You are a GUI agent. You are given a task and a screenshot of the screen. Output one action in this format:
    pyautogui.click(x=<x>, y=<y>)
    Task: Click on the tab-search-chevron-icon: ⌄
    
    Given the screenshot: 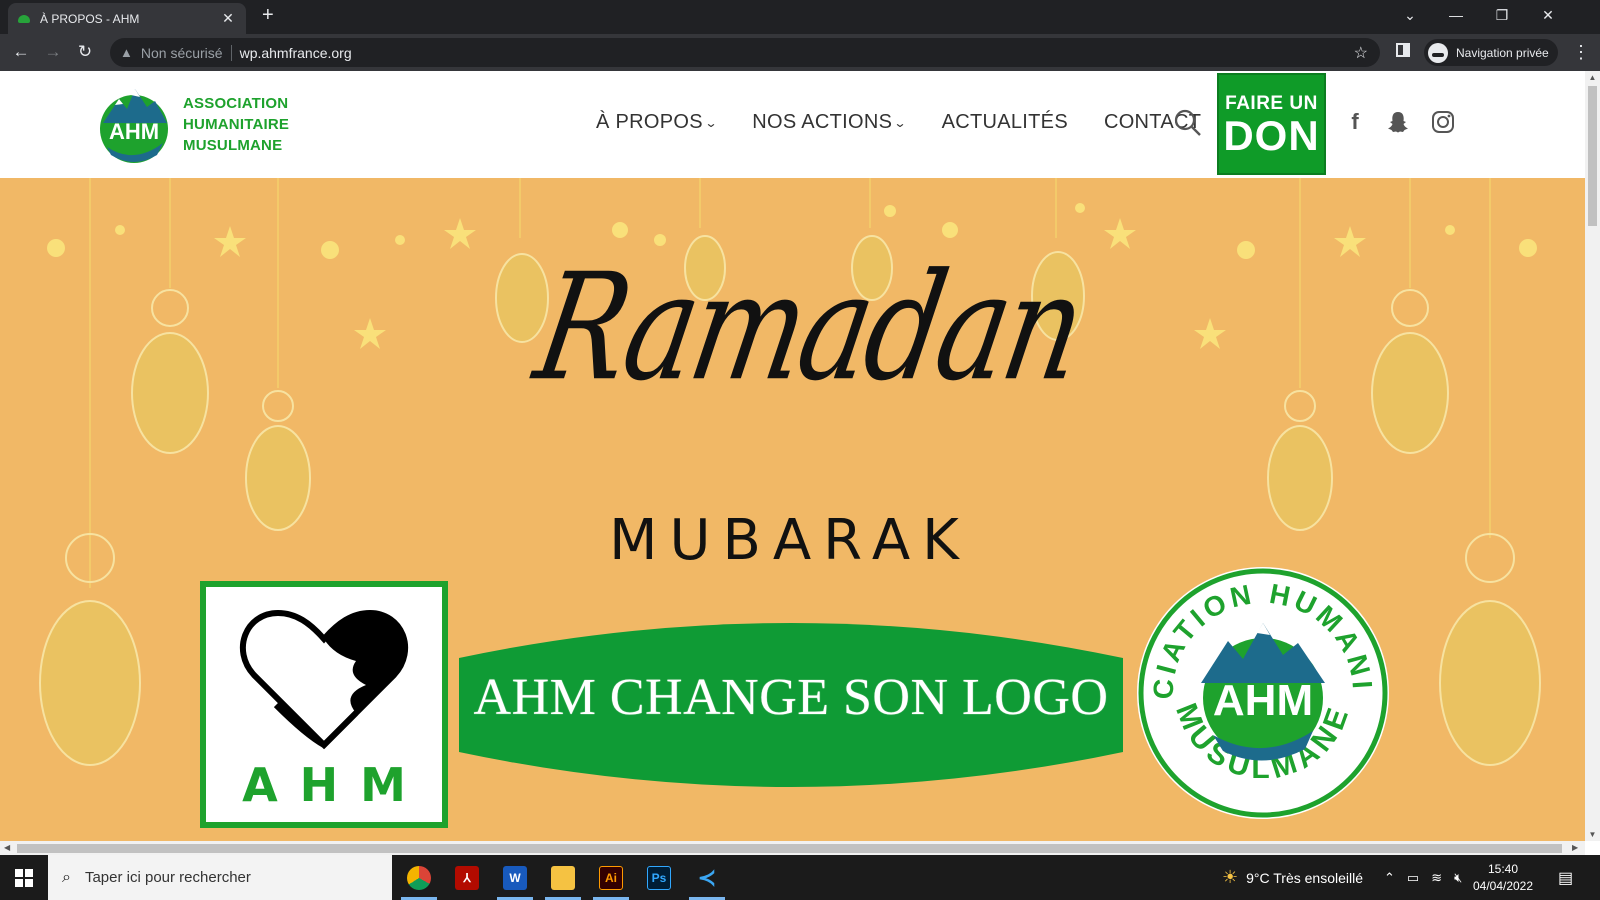 What is the action you would take?
    pyautogui.click(x=1410, y=15)
    